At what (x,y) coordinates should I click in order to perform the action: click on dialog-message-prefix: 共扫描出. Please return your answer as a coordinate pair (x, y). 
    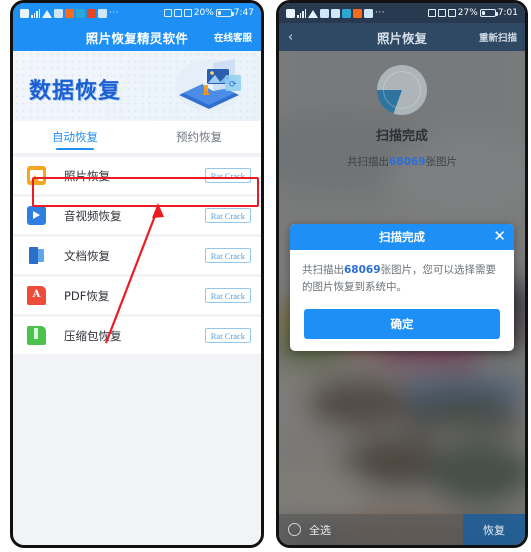
    Looking at the image, I should click on (323, 270).